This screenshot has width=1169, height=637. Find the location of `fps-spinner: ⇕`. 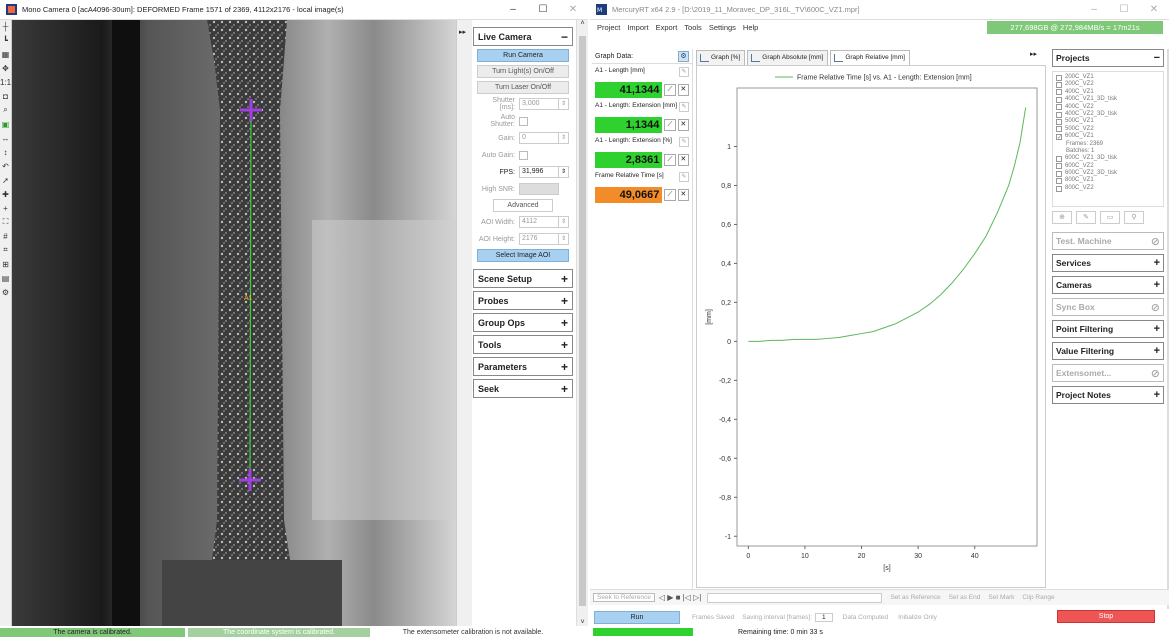

fps-spinner: ⇕ is located at coordinates (564, 172).